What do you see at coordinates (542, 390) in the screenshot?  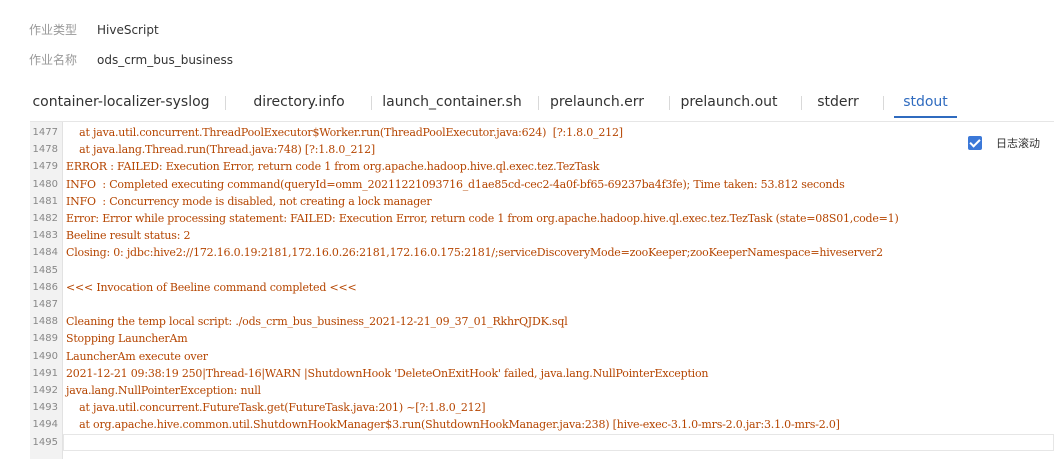 I see `log-line: 1492 java.lang.NullPointerException: null` at bounding box center [542, 390].